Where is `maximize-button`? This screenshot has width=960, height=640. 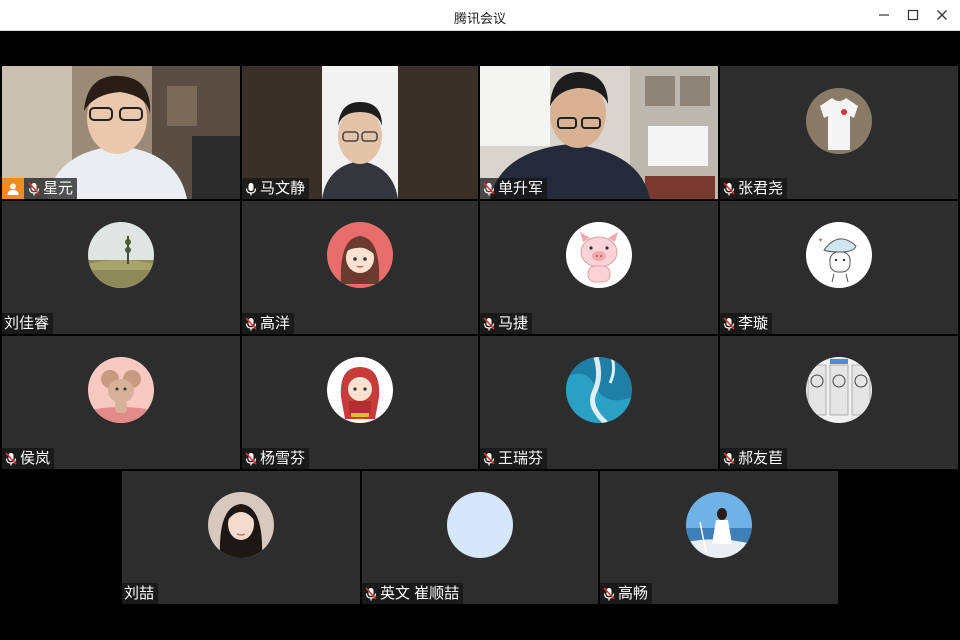 maximize-button is located at coordinates (913, 15).